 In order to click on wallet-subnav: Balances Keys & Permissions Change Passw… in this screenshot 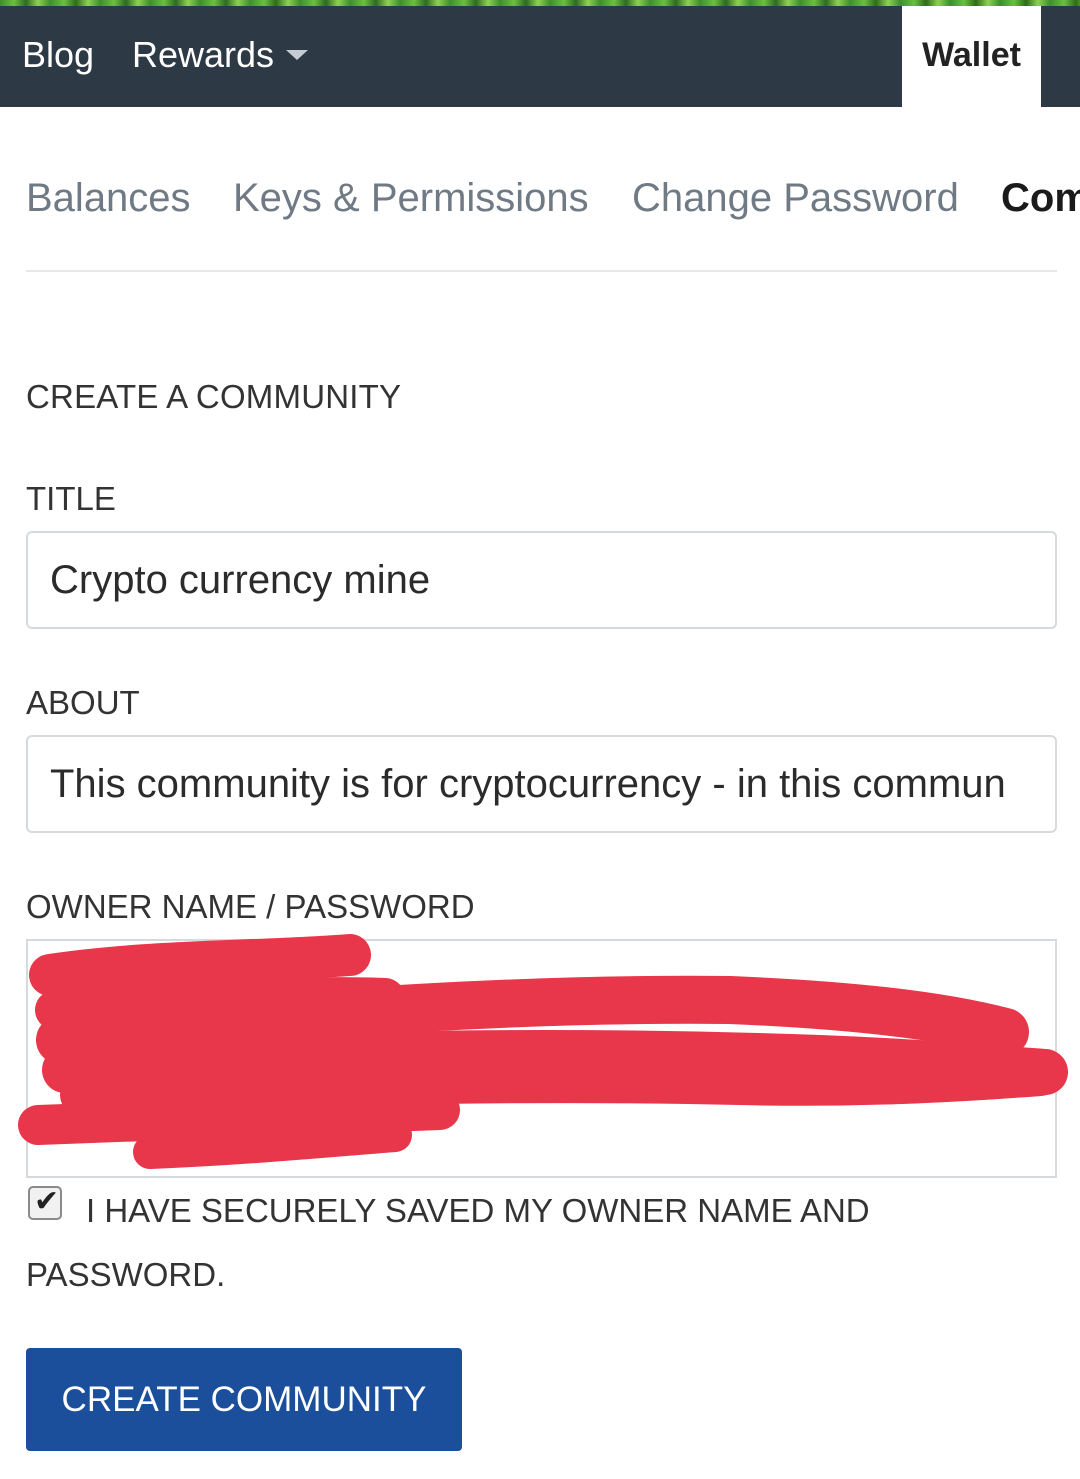, I will do `click(553, 200)`.